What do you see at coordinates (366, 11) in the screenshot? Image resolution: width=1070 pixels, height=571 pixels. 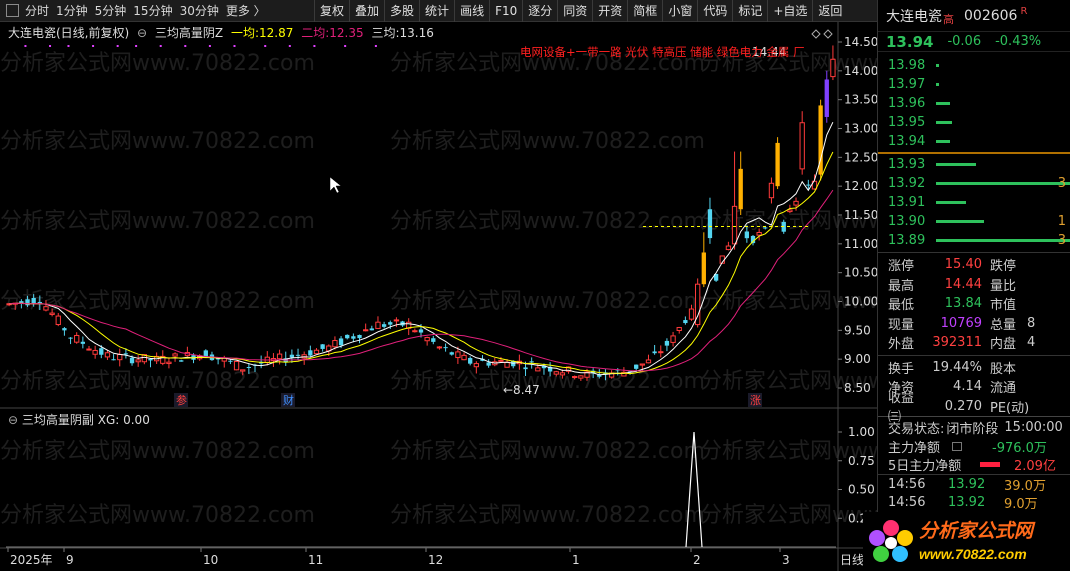 I see `toolbar-button: 叠加` at bounding box center [366, 11].